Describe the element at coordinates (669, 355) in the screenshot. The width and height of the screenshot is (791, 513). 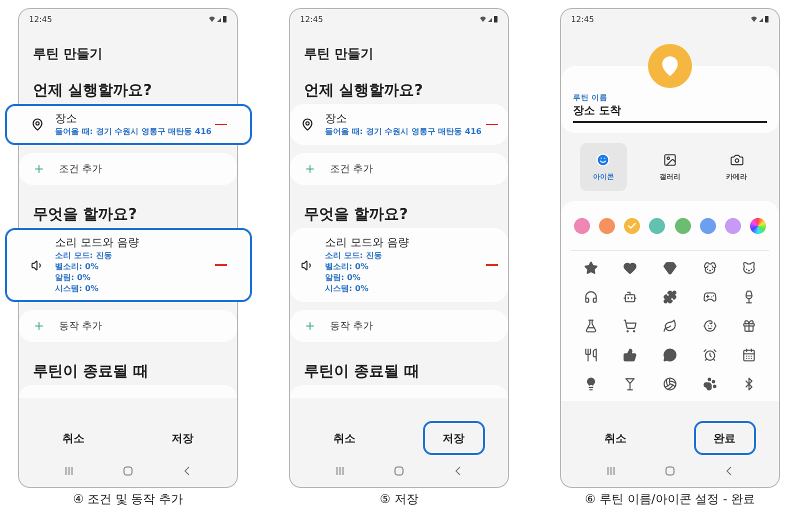
I see `speech-bubble-icon` at that location.